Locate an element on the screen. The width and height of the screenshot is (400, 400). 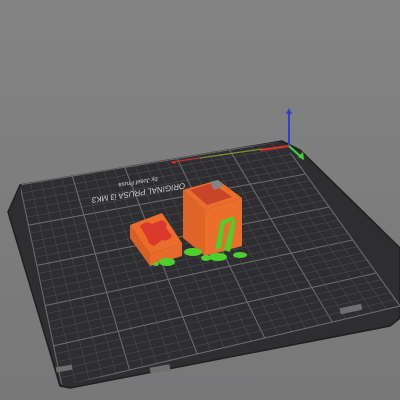
z-axis-arrow-icon is located at coordinates (289, 111).